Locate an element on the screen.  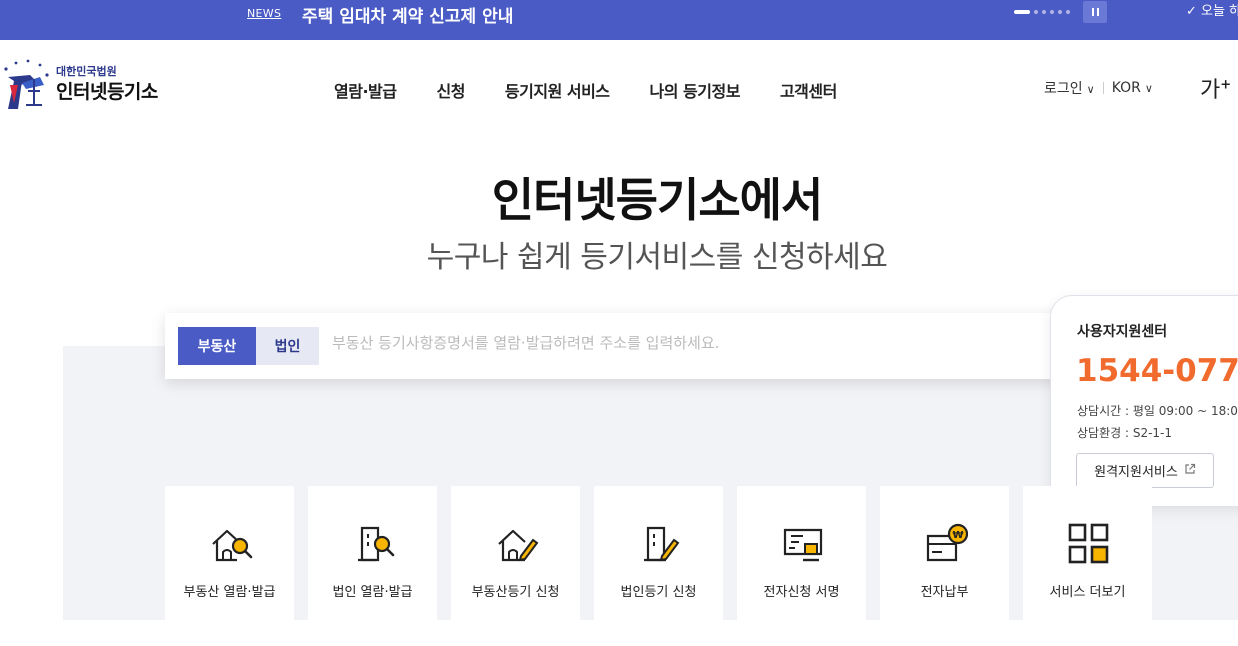
quick-menu-e-sign: 전자신청 서명 is located at coordinates (801, 566).